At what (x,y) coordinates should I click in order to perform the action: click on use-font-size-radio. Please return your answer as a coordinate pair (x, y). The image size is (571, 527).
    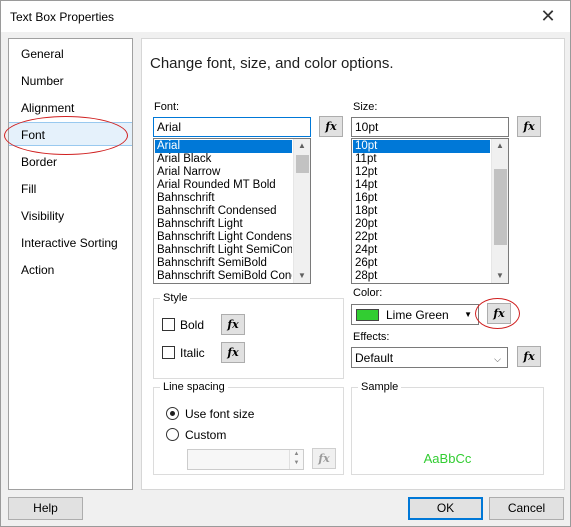
    Looking at the image, I should click on (172, 413).